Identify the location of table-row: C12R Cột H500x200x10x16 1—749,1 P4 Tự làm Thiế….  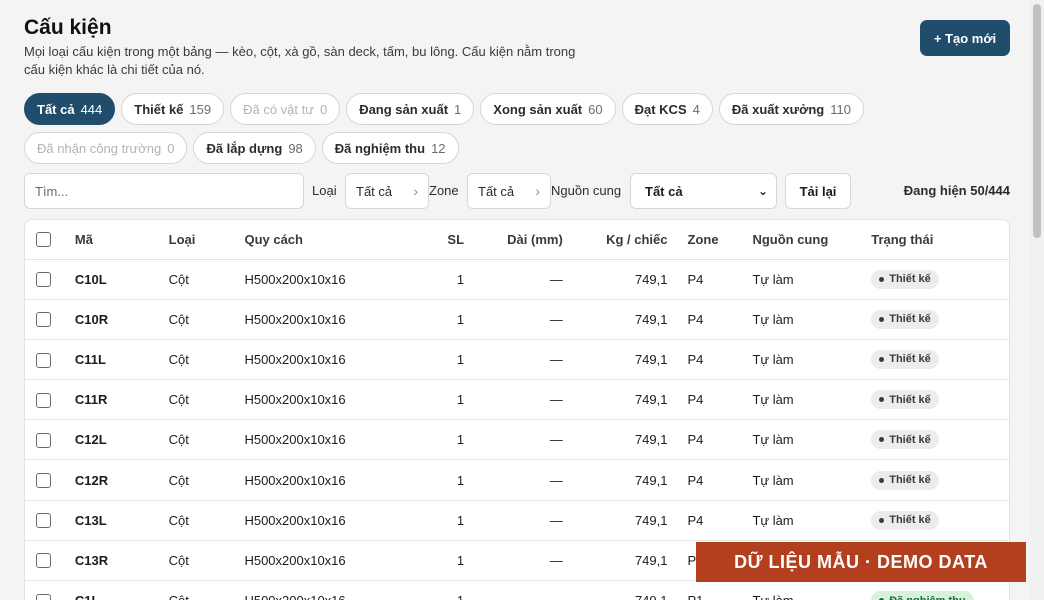
(517, 480).